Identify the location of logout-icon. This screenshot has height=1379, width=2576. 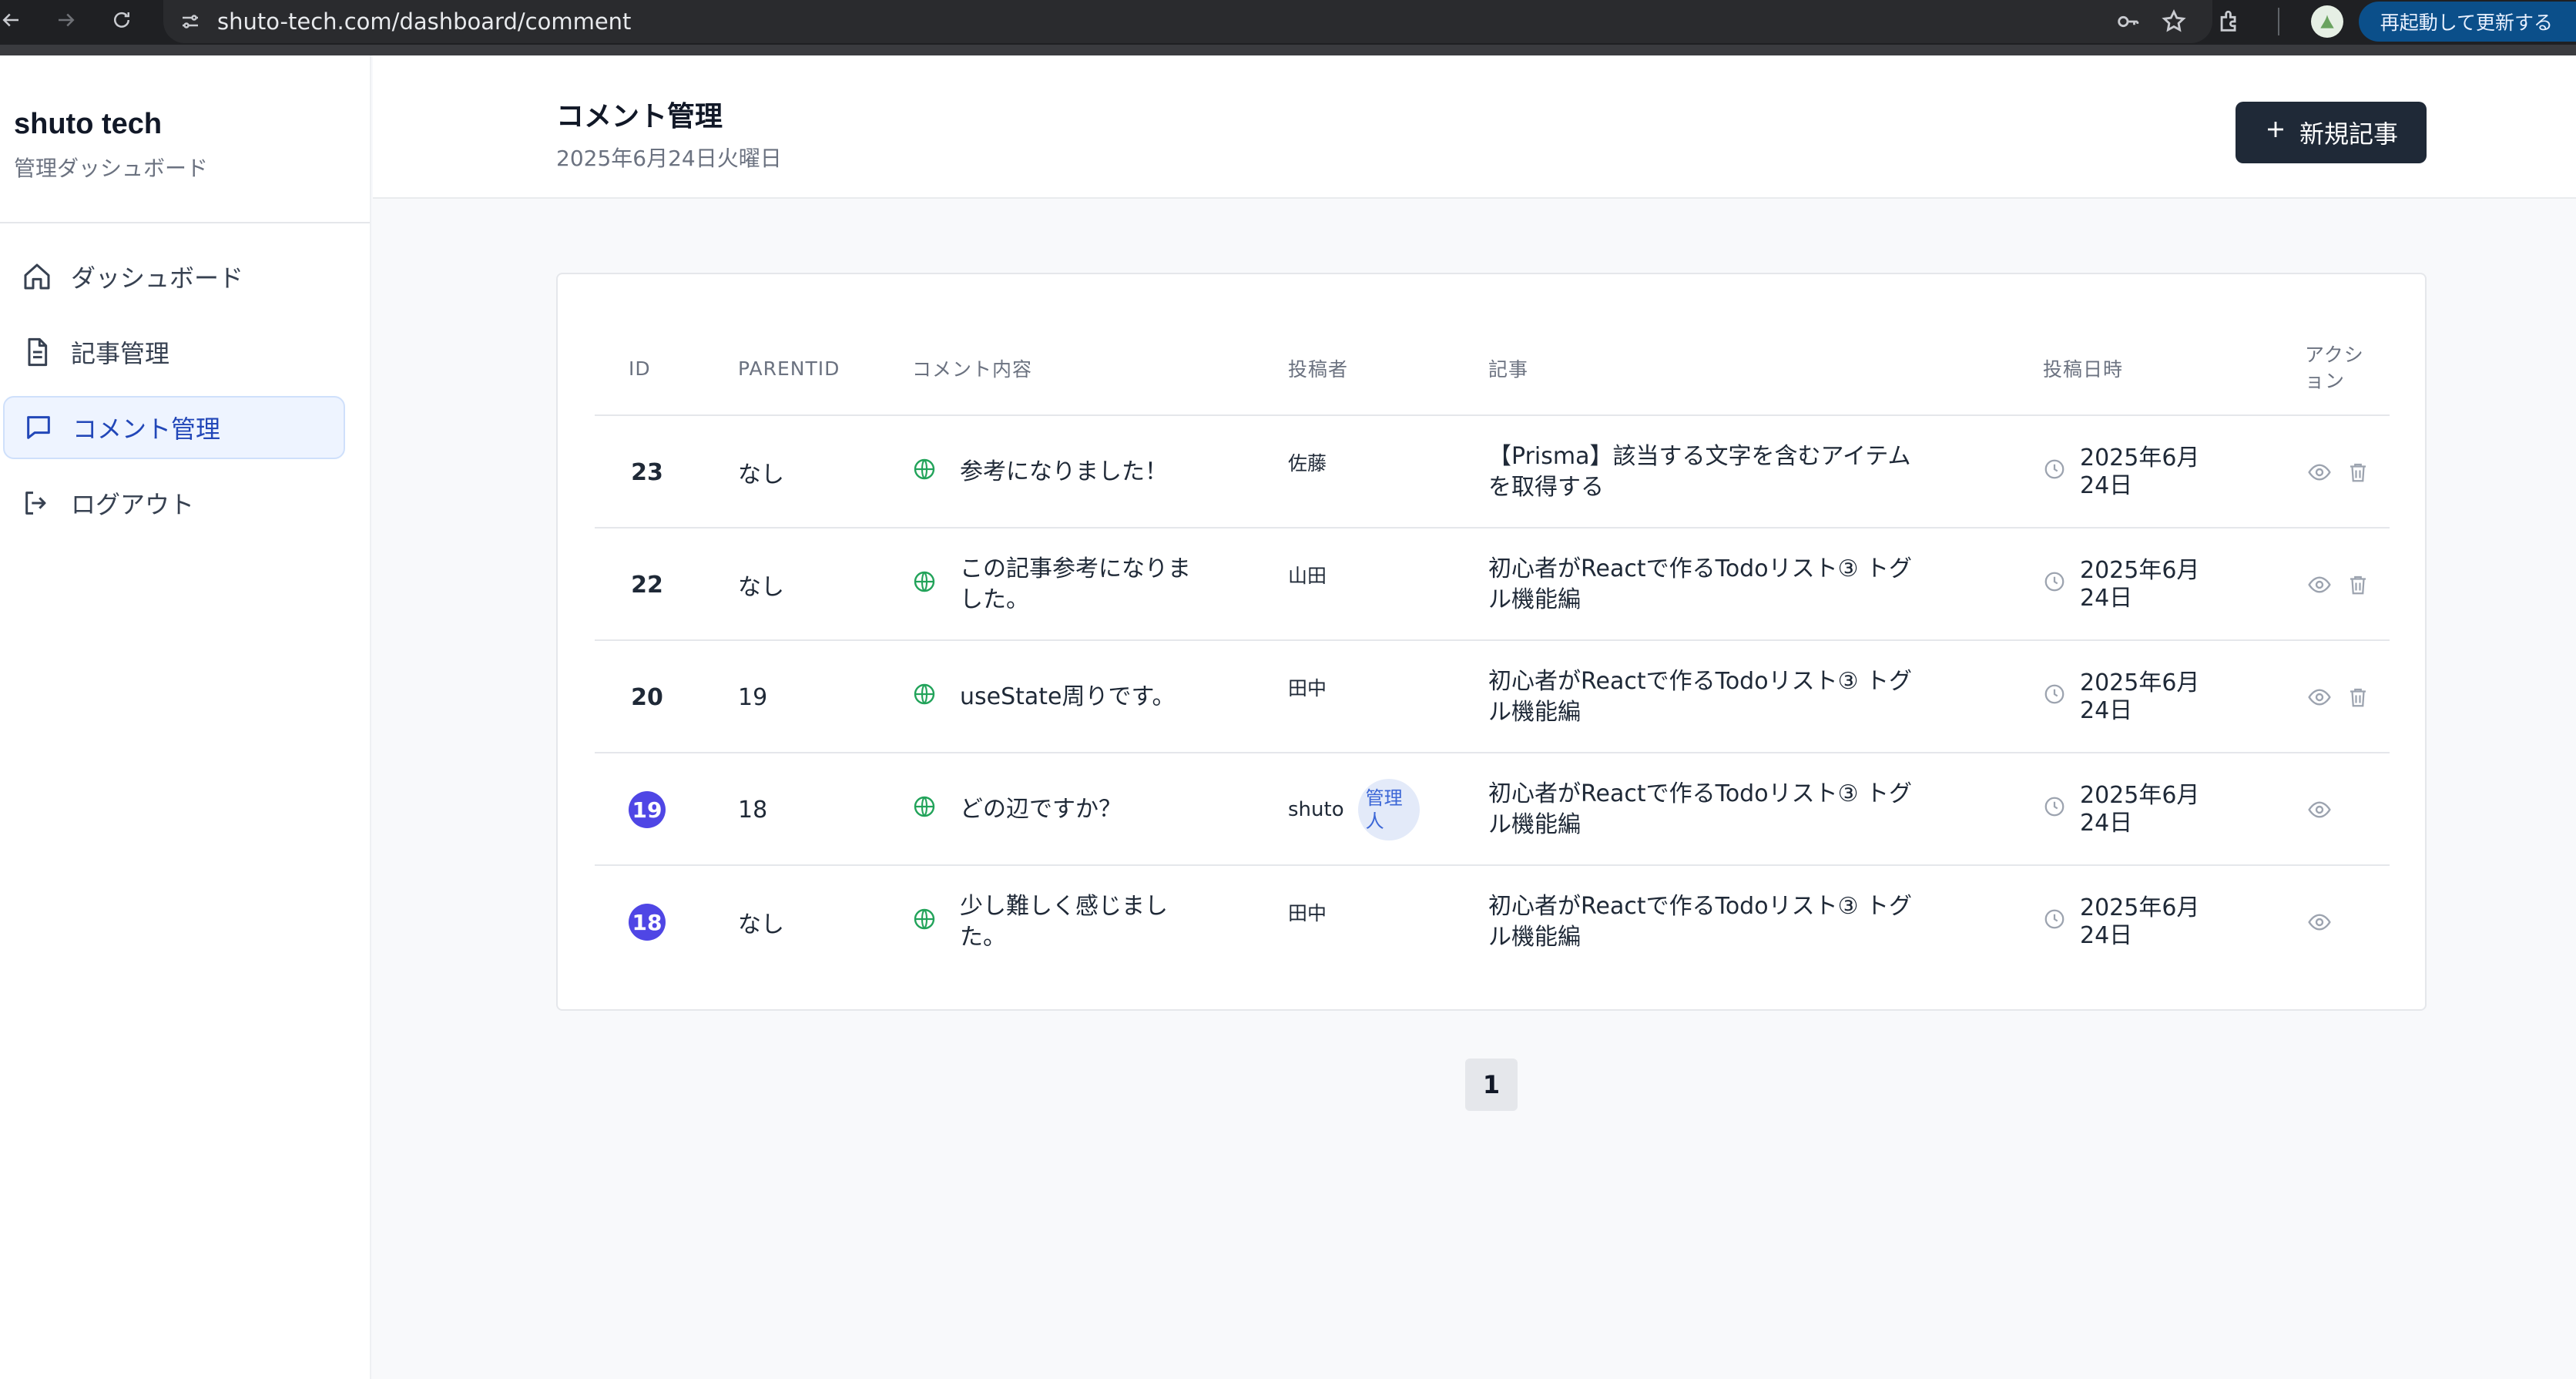
(37, 503).